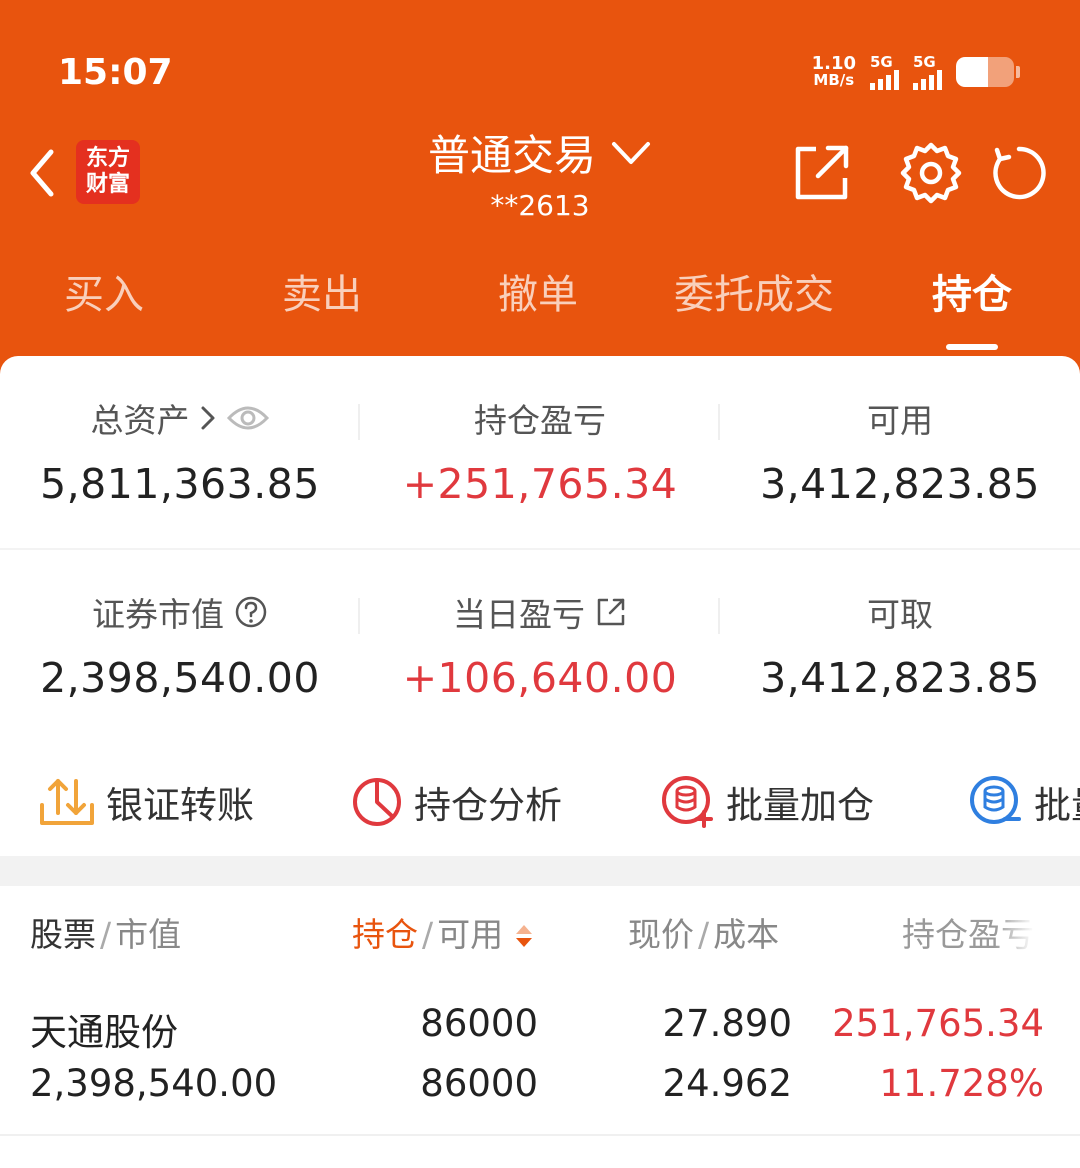 This screenshot has width=1080, height=1168. Describe the element at coordinates (900, 484) in the screenshot. I see `available-value: 3,412,823.85` at that location.